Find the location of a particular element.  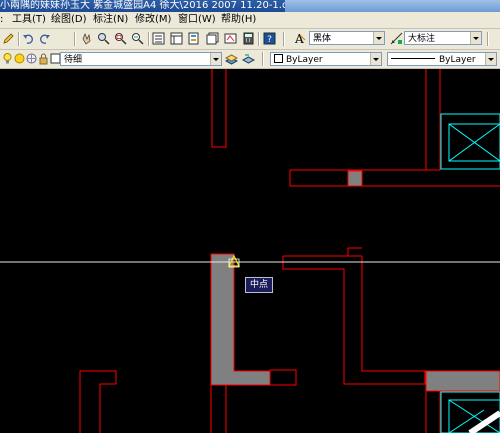

standard-toolbar: ? A 黑体 大标注 is located at coordinates (250, 39).